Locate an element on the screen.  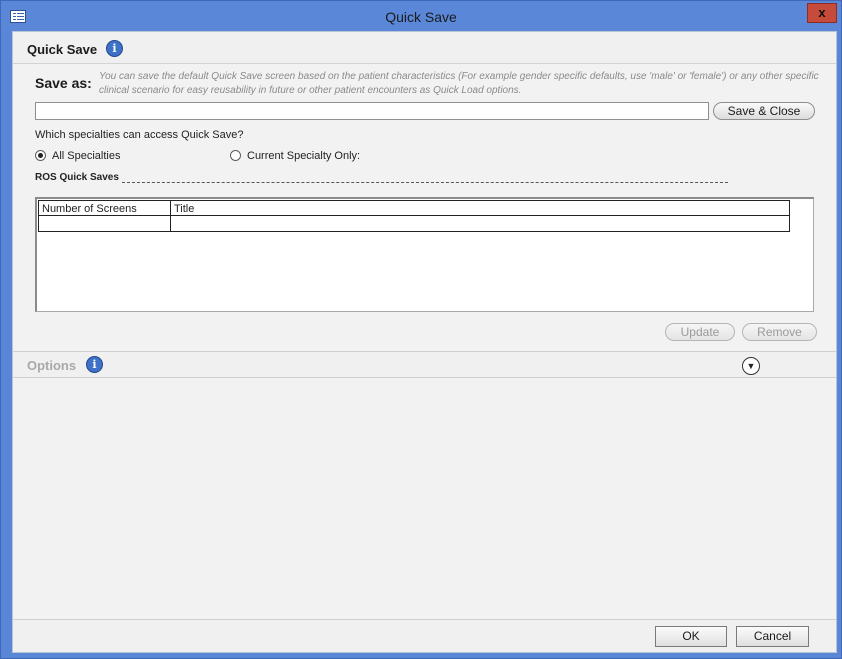
save-as-input is located at coordinates (372, 111).